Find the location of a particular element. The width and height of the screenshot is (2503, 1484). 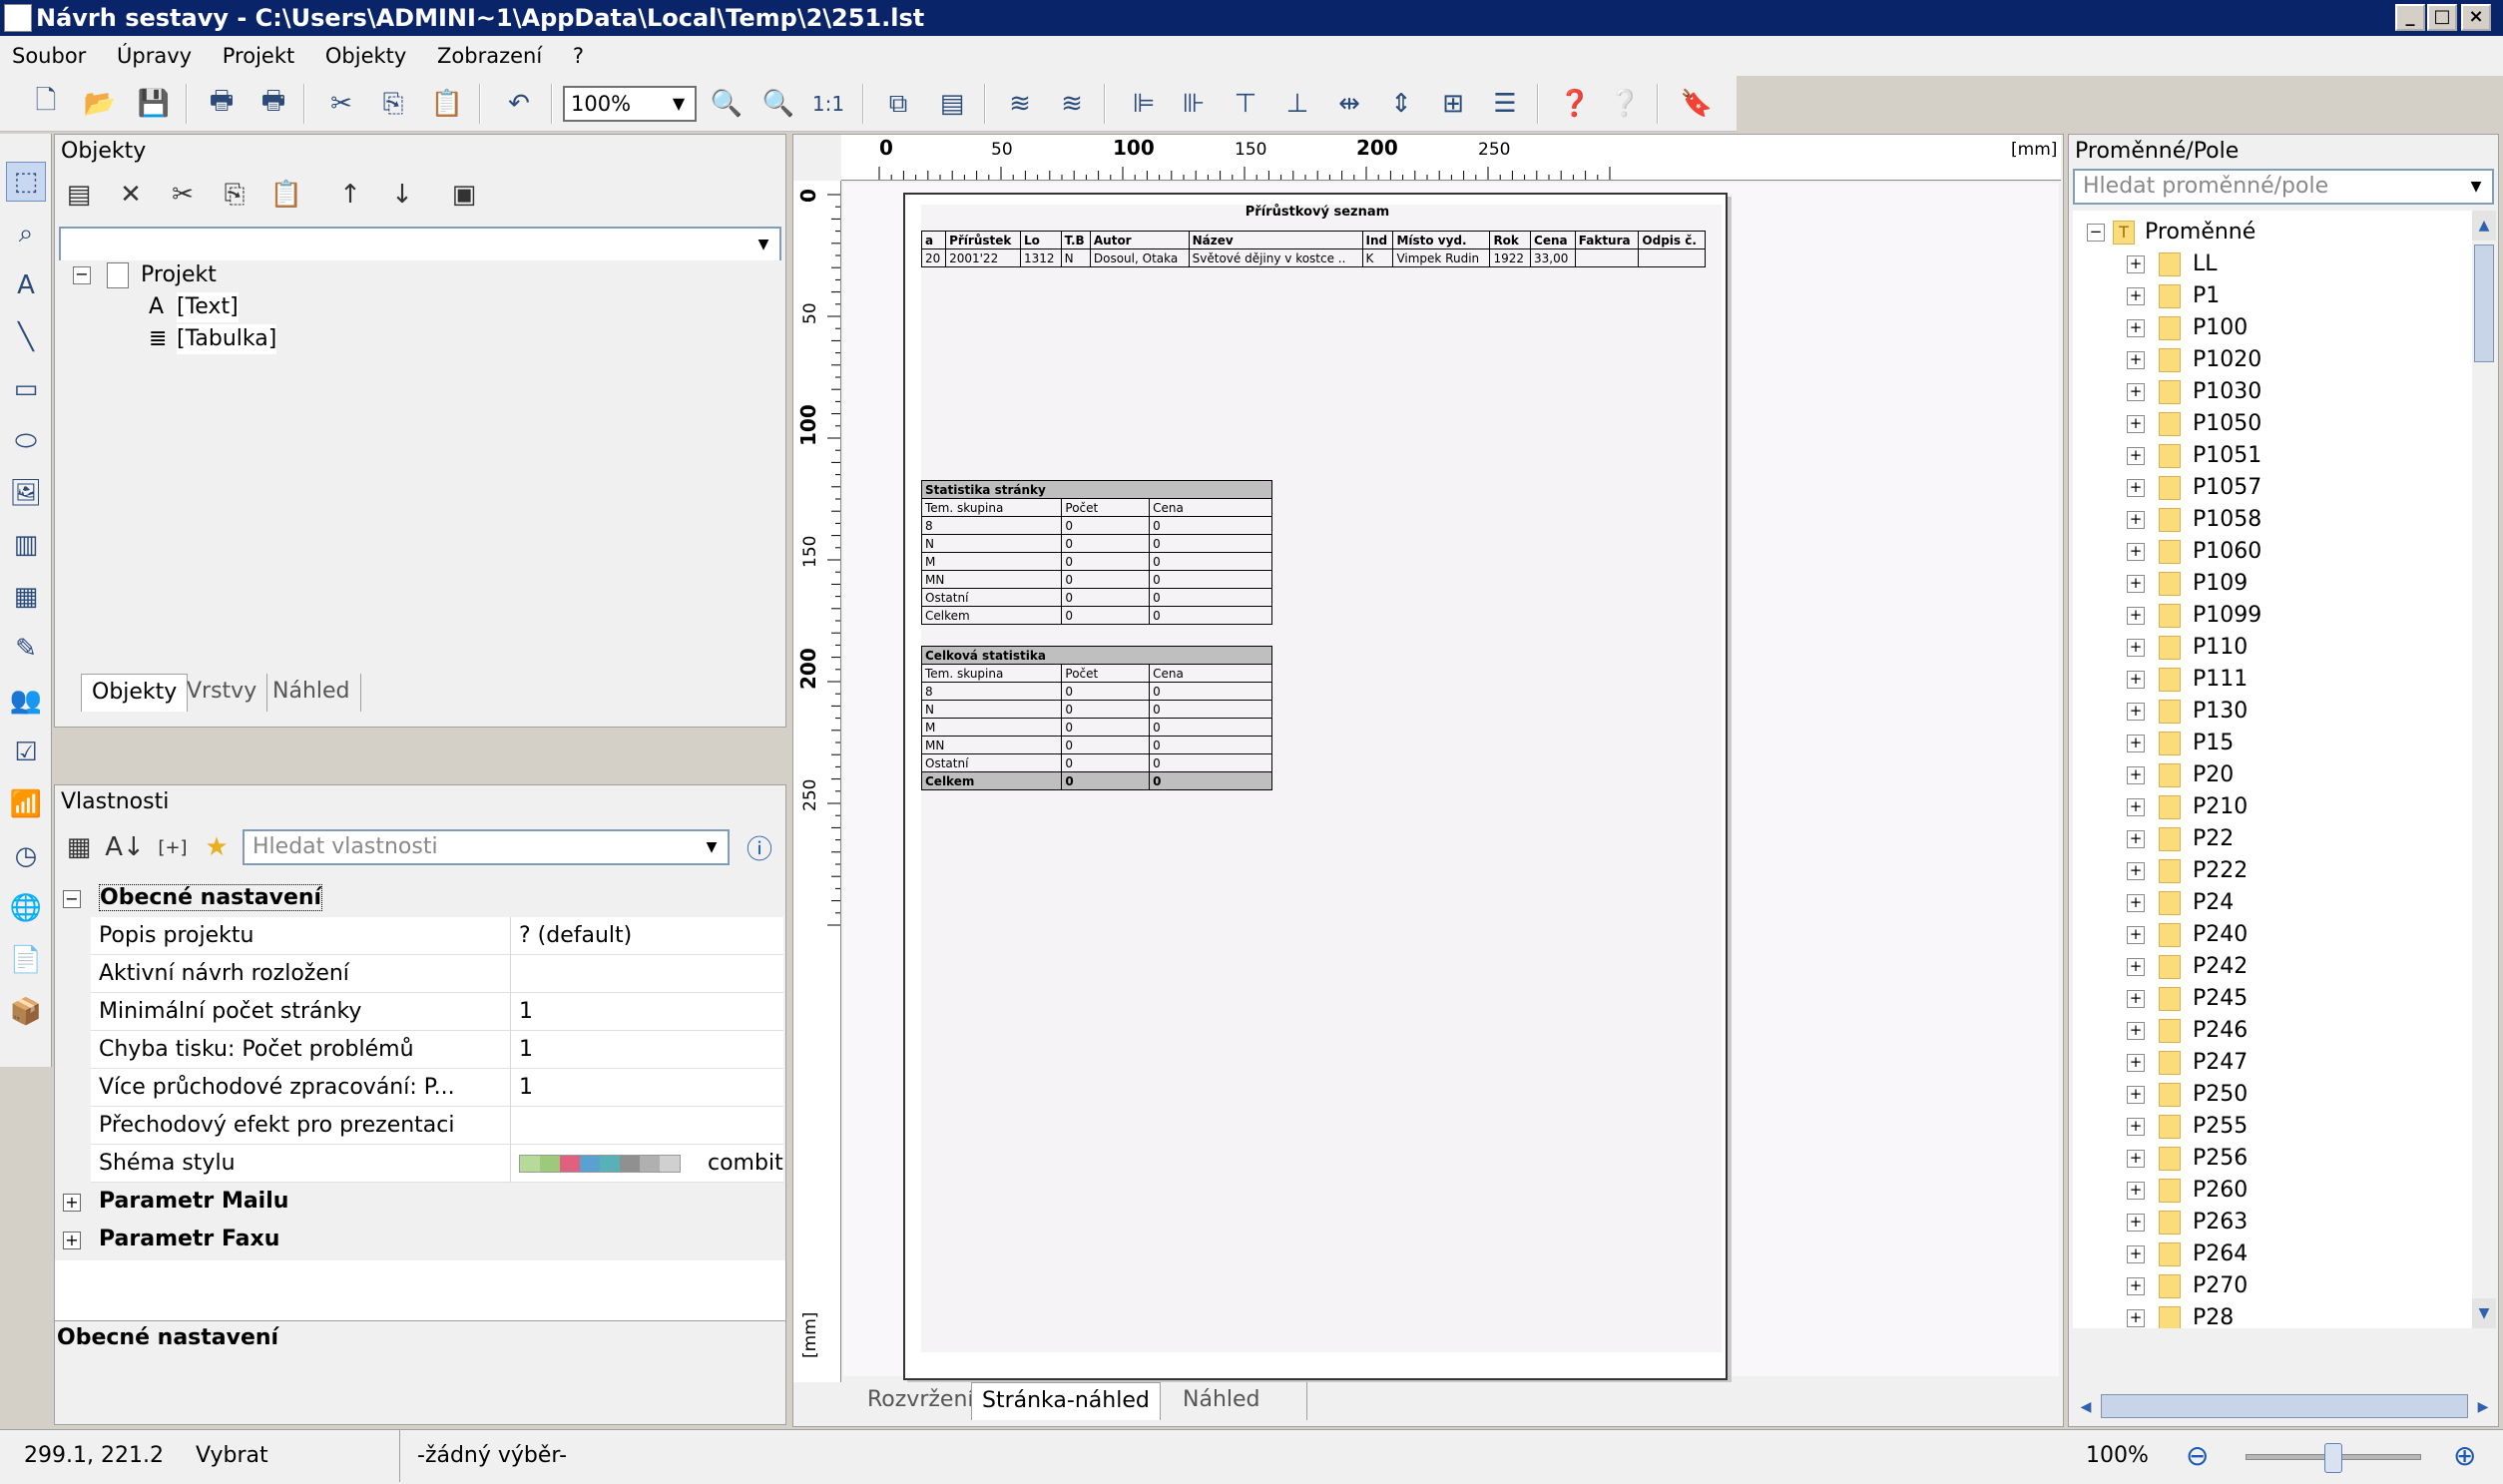

variable-item: + P100 is located at coordinates (2272, 328).